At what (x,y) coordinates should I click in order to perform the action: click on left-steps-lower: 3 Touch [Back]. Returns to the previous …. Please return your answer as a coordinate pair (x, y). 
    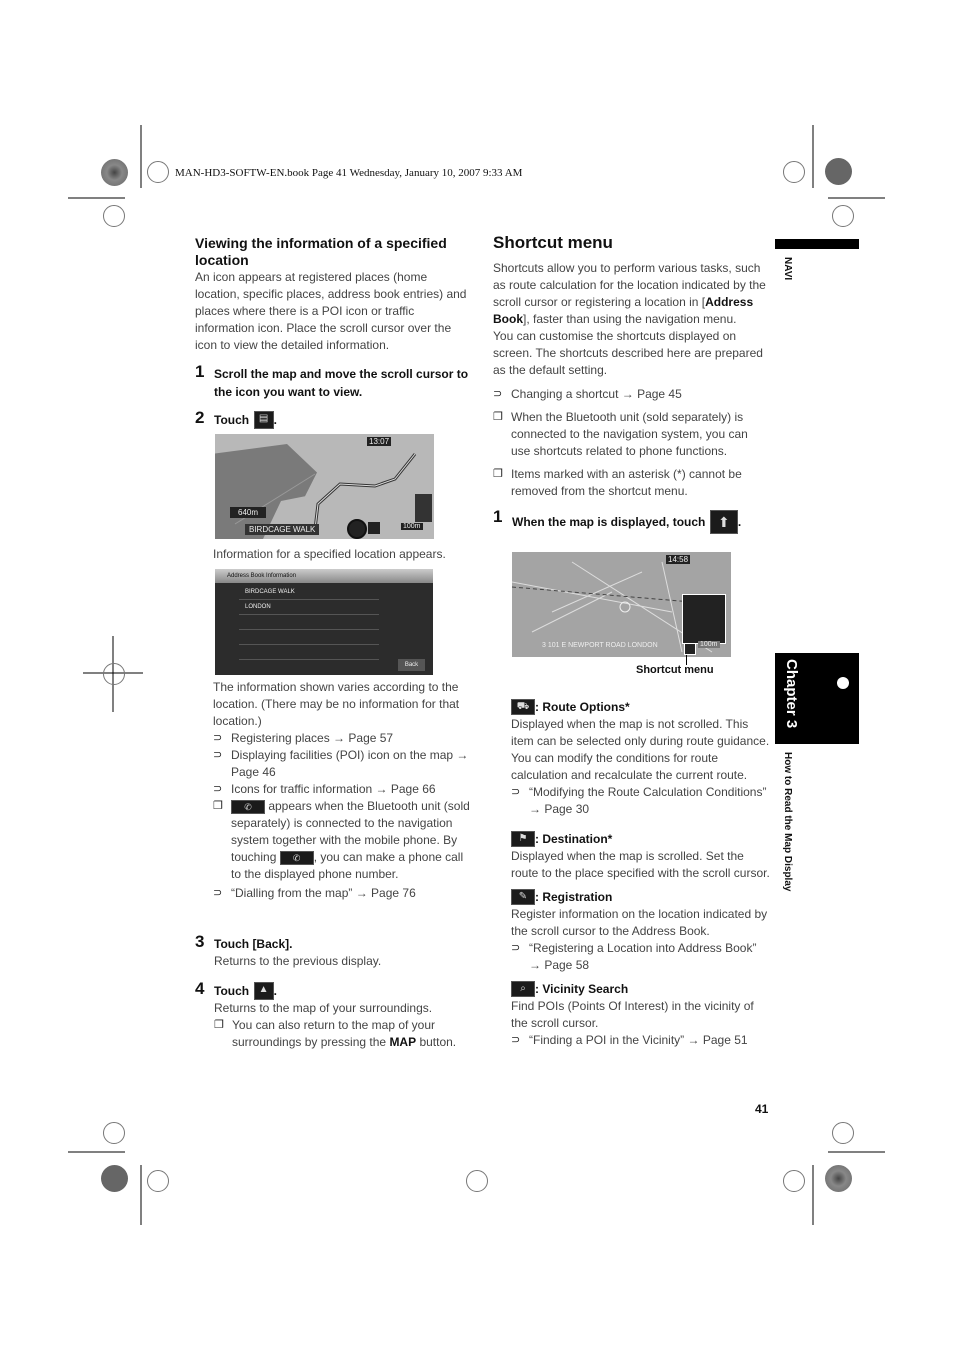
    Looking at the image, I should click on (335, 991).